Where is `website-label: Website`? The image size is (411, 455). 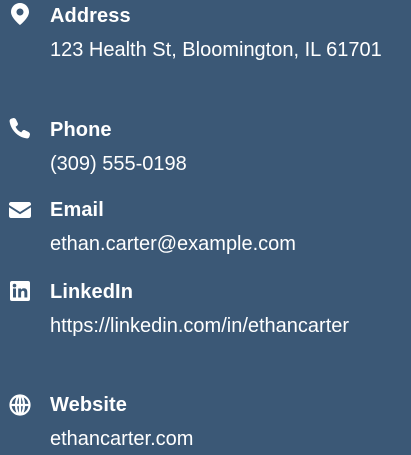 website-label: Website is located at coordinates (89, 405).